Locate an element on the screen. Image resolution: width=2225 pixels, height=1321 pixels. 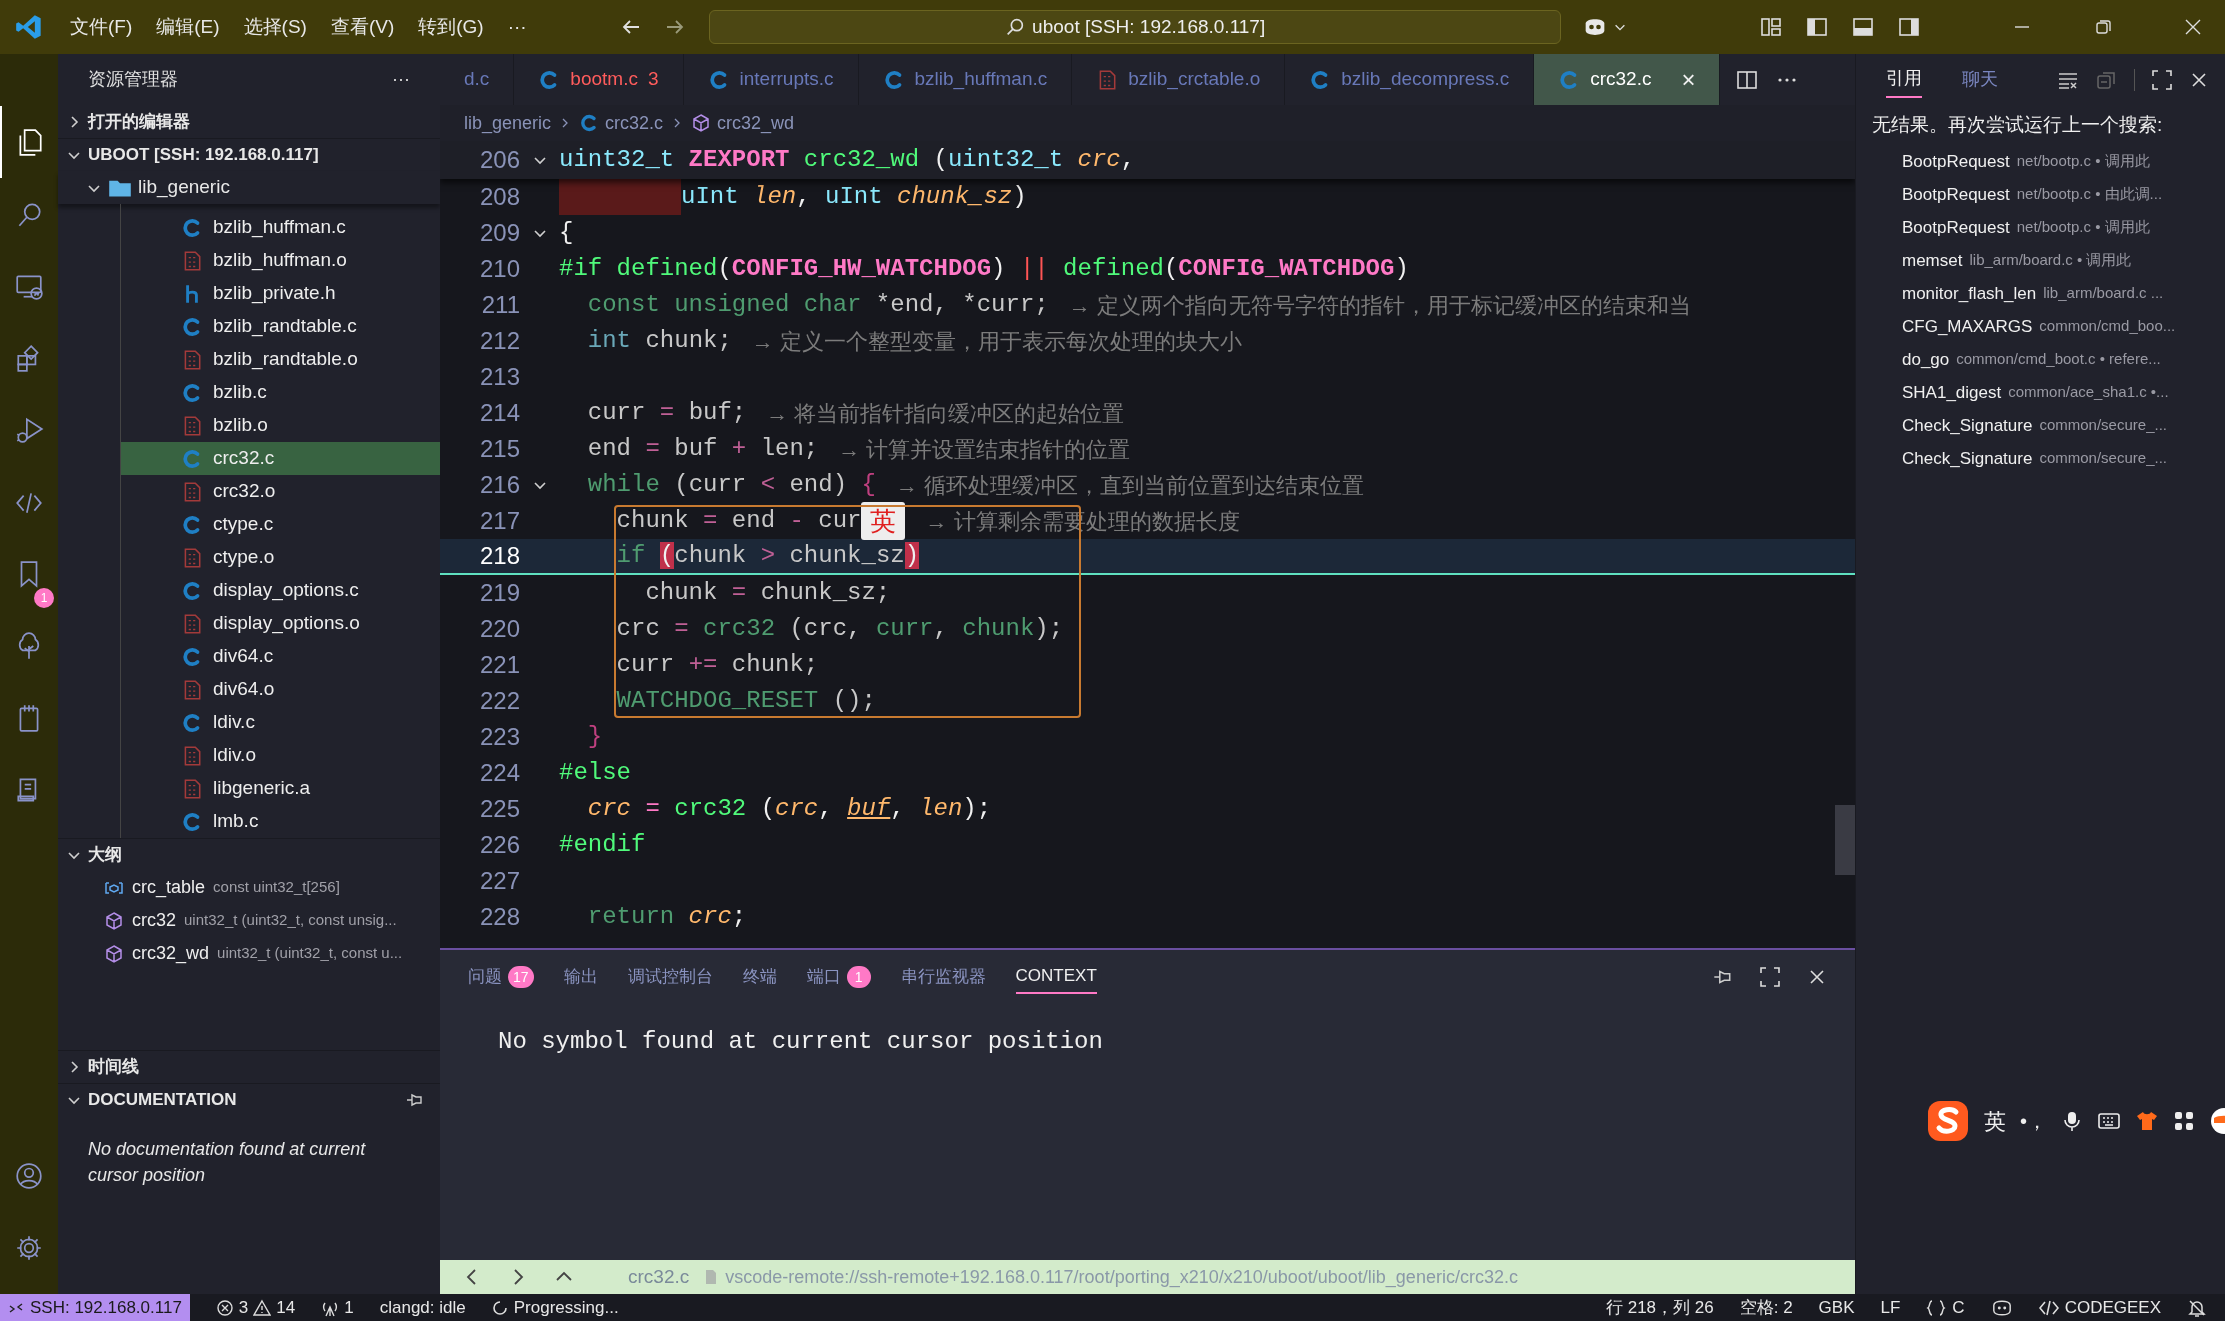
menu-item: 查看(V) is located at coordinates (362, 27).